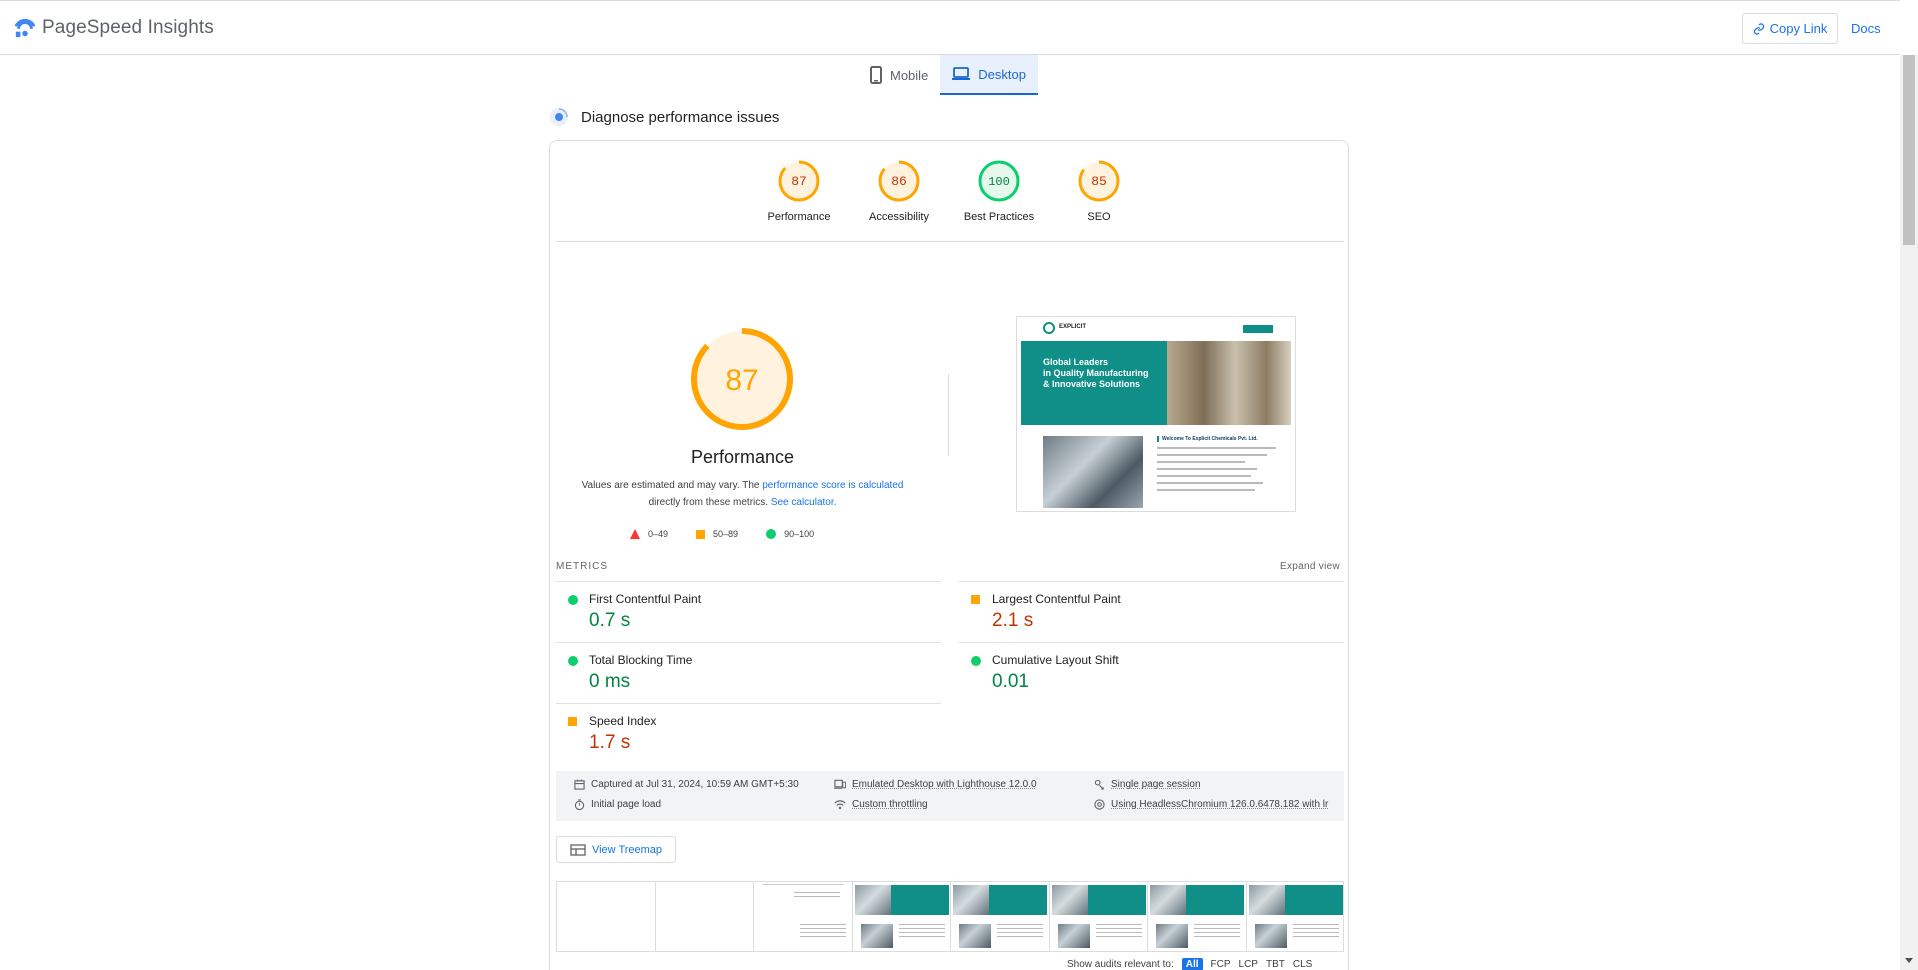 The height and width of the screenshot is (970, 1918). What do you see at coordinates (1010, 681) in the screenshot?
I see `metric-cls-value: 0.01` at bounding box center [1010, 681].